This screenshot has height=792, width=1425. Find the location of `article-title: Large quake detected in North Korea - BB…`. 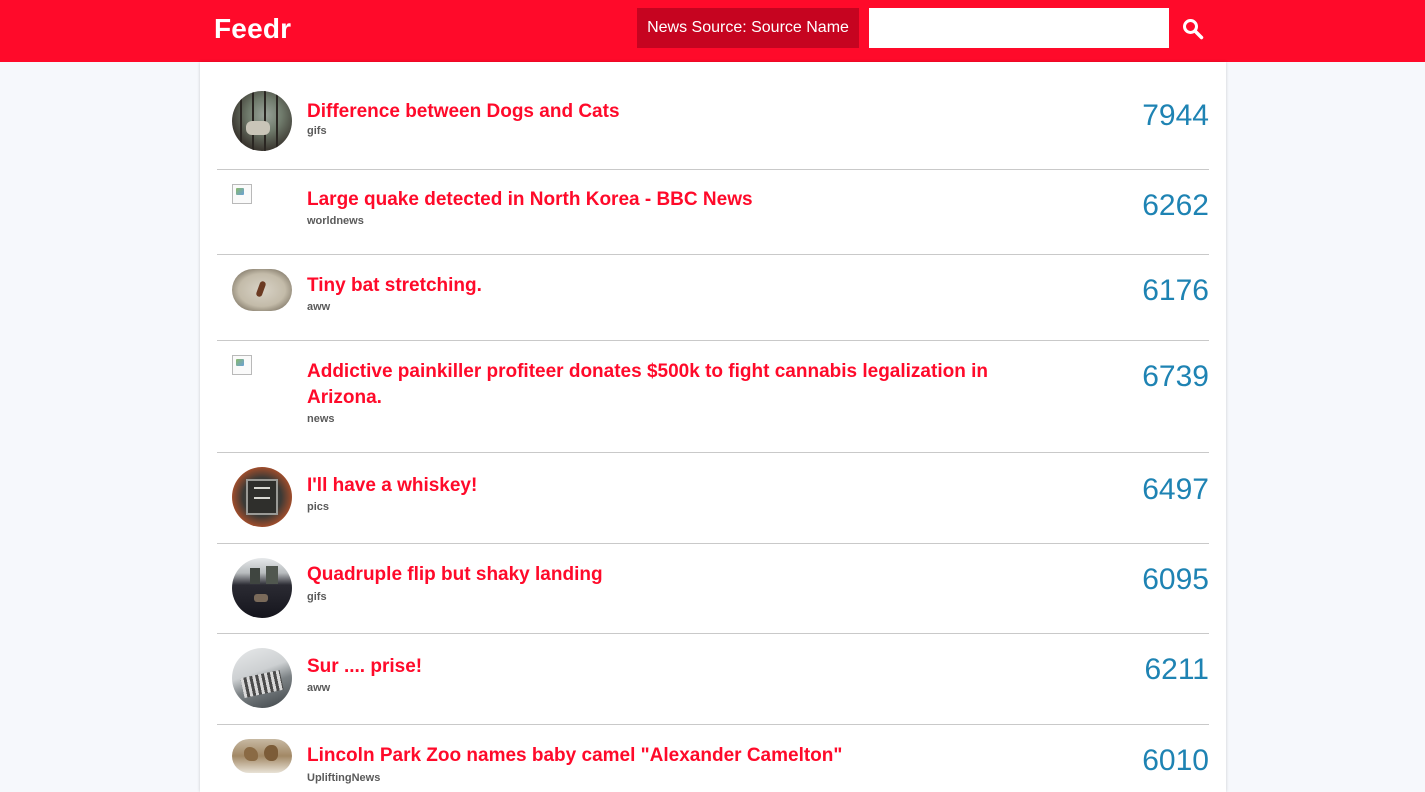

article-title: Large quake detected in North Korea - BB… is located at coordinates (652, 200).